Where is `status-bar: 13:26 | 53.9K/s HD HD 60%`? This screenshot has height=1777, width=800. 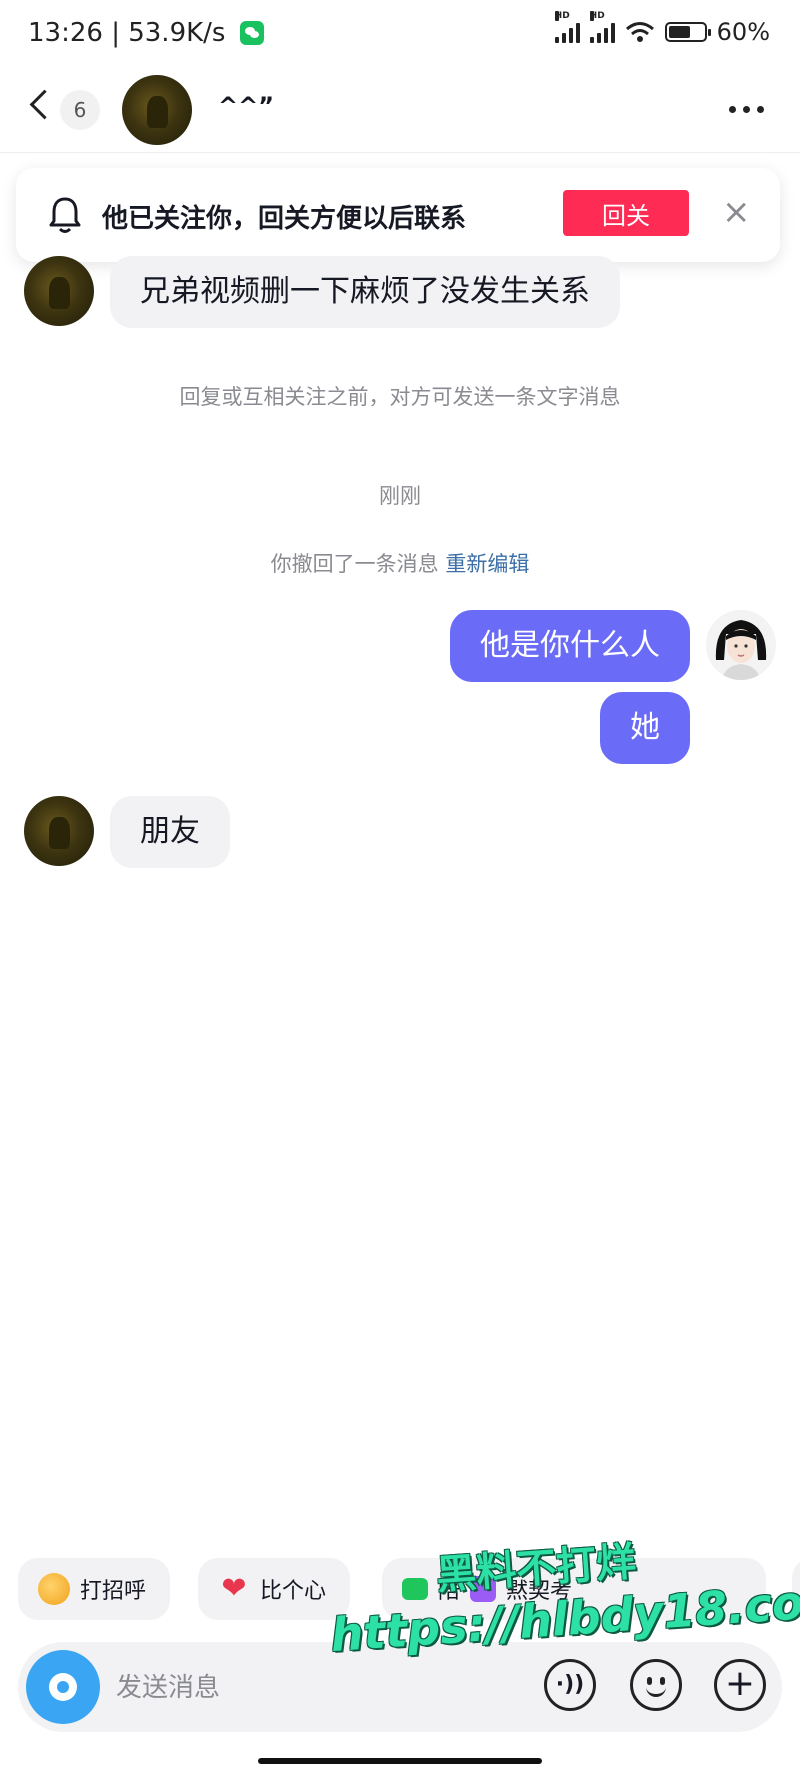 status-bar: 13:26 | 53.9K/s HD HD 60% is located at coordinates (400, 35).